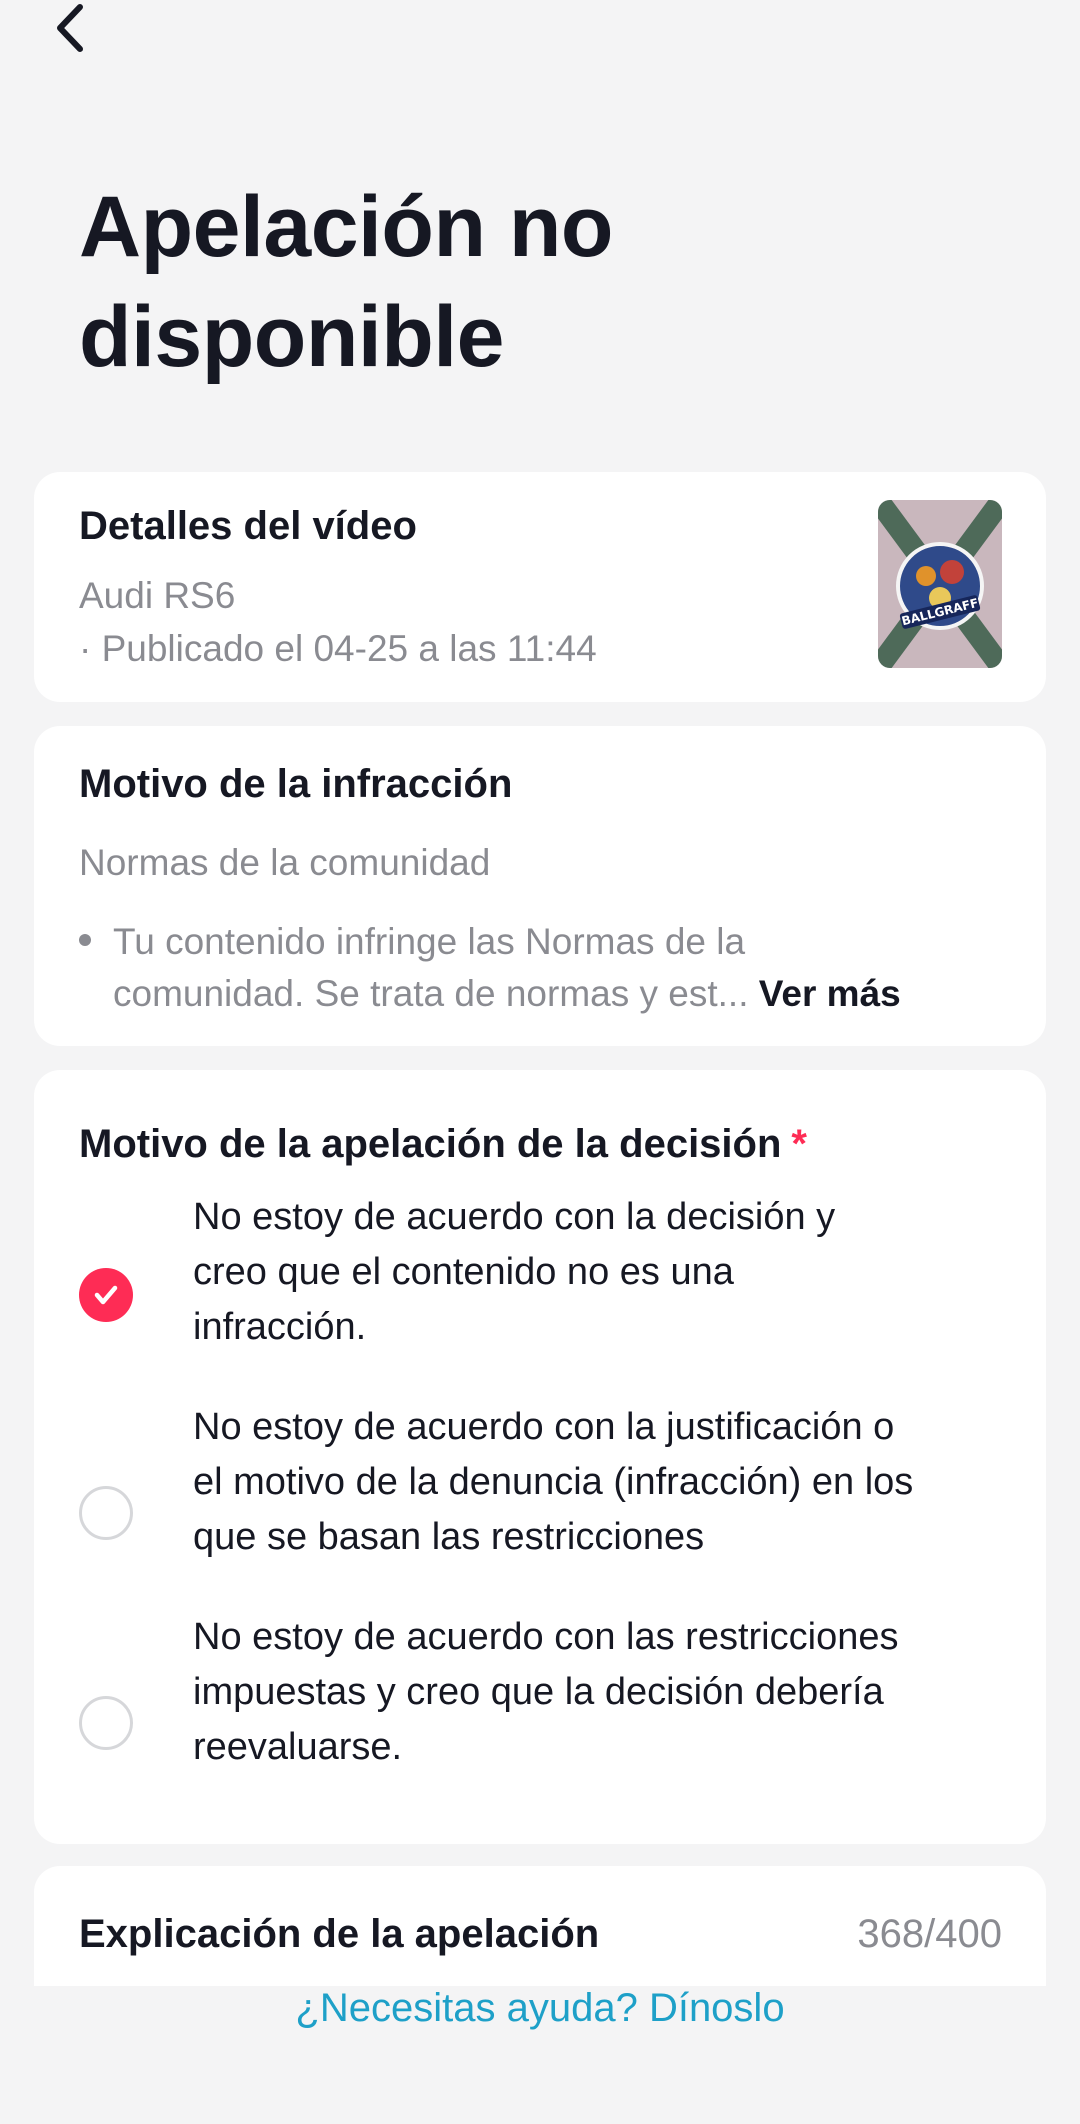  What do you see at coordinates (429, 941) in the screenshot?
I see `violation-description-line-1: Tu contenido infringe las Normas de la` at bounding box center [429, 941].